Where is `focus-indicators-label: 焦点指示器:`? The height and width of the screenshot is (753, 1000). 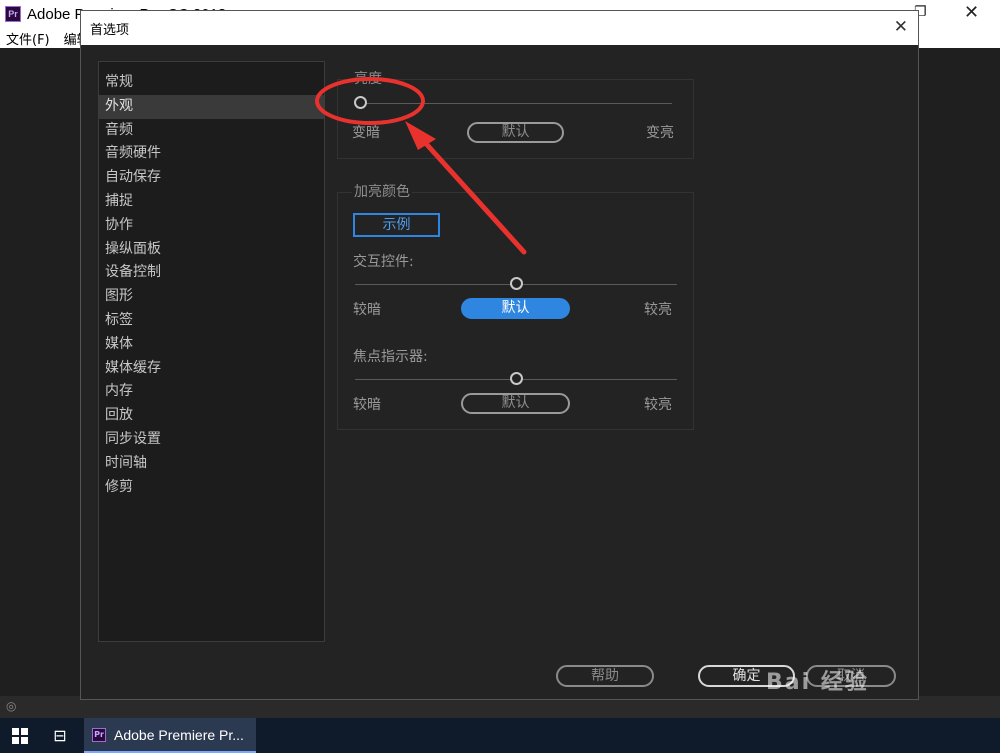 focus-indicators-label: 焦点指示器: is located at coordinates (390, 357).